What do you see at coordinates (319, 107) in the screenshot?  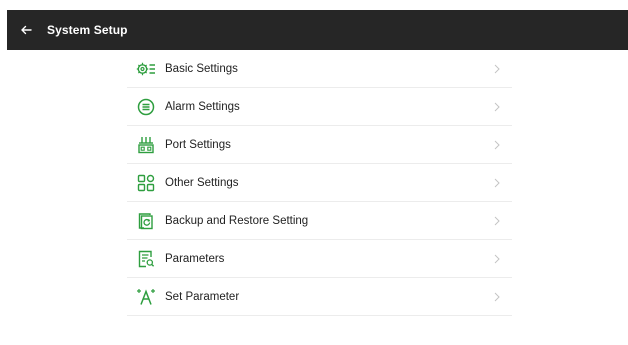 I see `menu-item-alarm-settings: Alarm Settings` at bounding box center [319, 107].